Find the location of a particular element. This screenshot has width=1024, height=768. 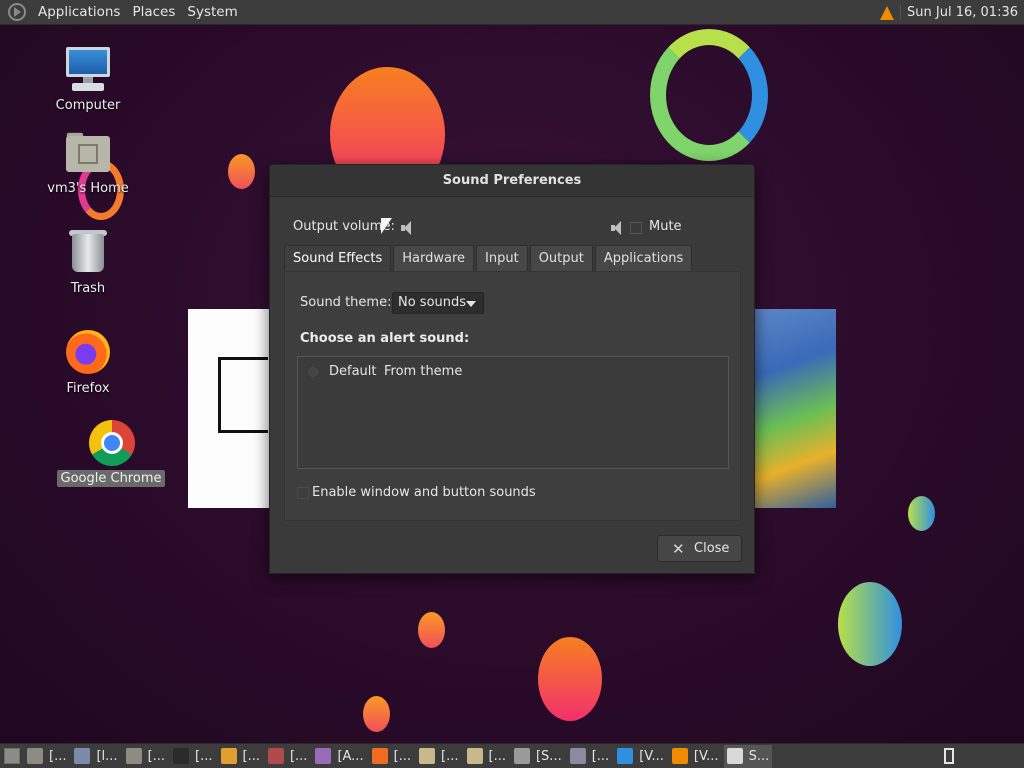

alert-sound-radio is located at coordinates (313, 372).